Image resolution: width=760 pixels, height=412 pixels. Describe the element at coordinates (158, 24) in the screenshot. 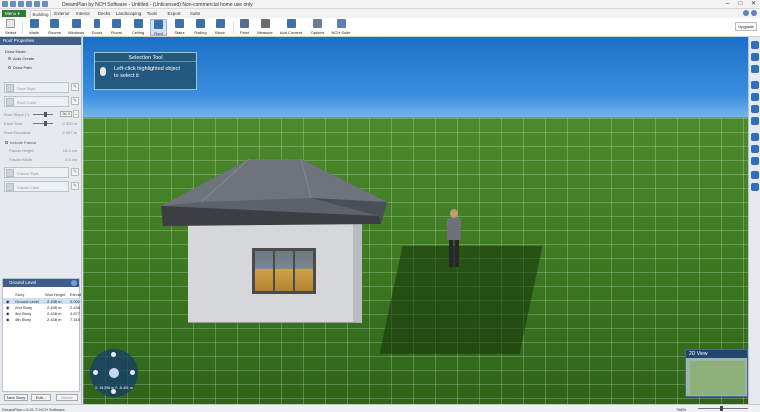

I see `roof-icon` at that location.